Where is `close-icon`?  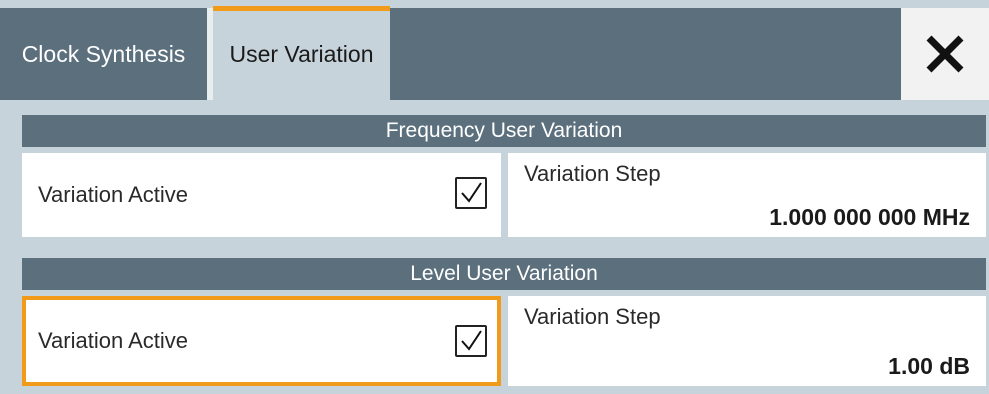 close-icon is located at coordinates (945, 54).